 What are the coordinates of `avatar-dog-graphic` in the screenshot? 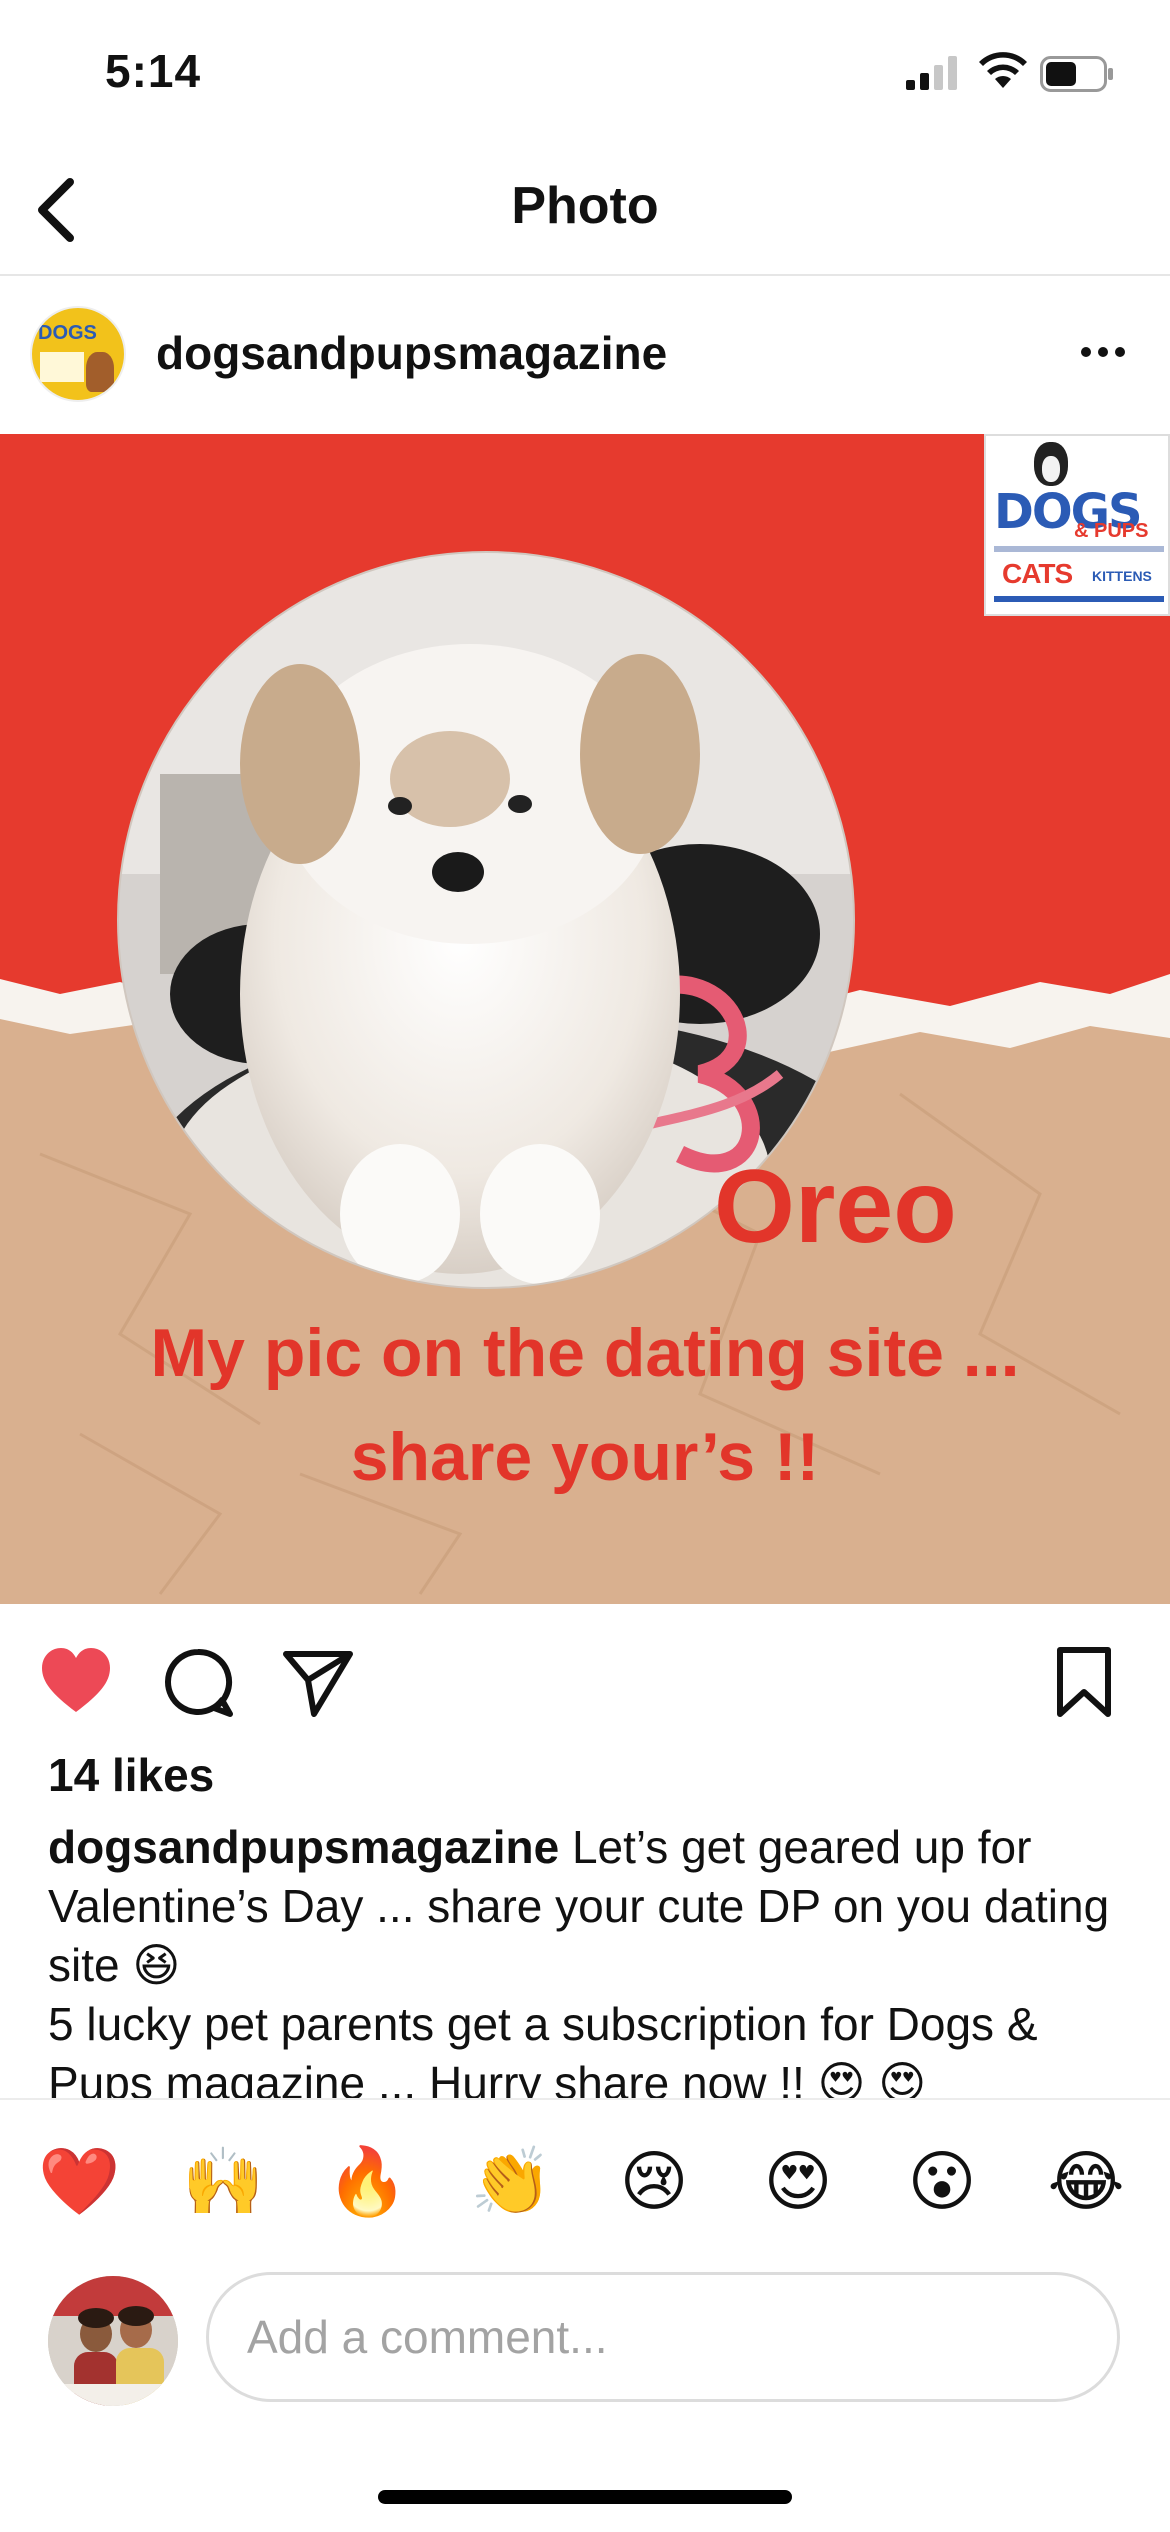 It's located at (100, 372).